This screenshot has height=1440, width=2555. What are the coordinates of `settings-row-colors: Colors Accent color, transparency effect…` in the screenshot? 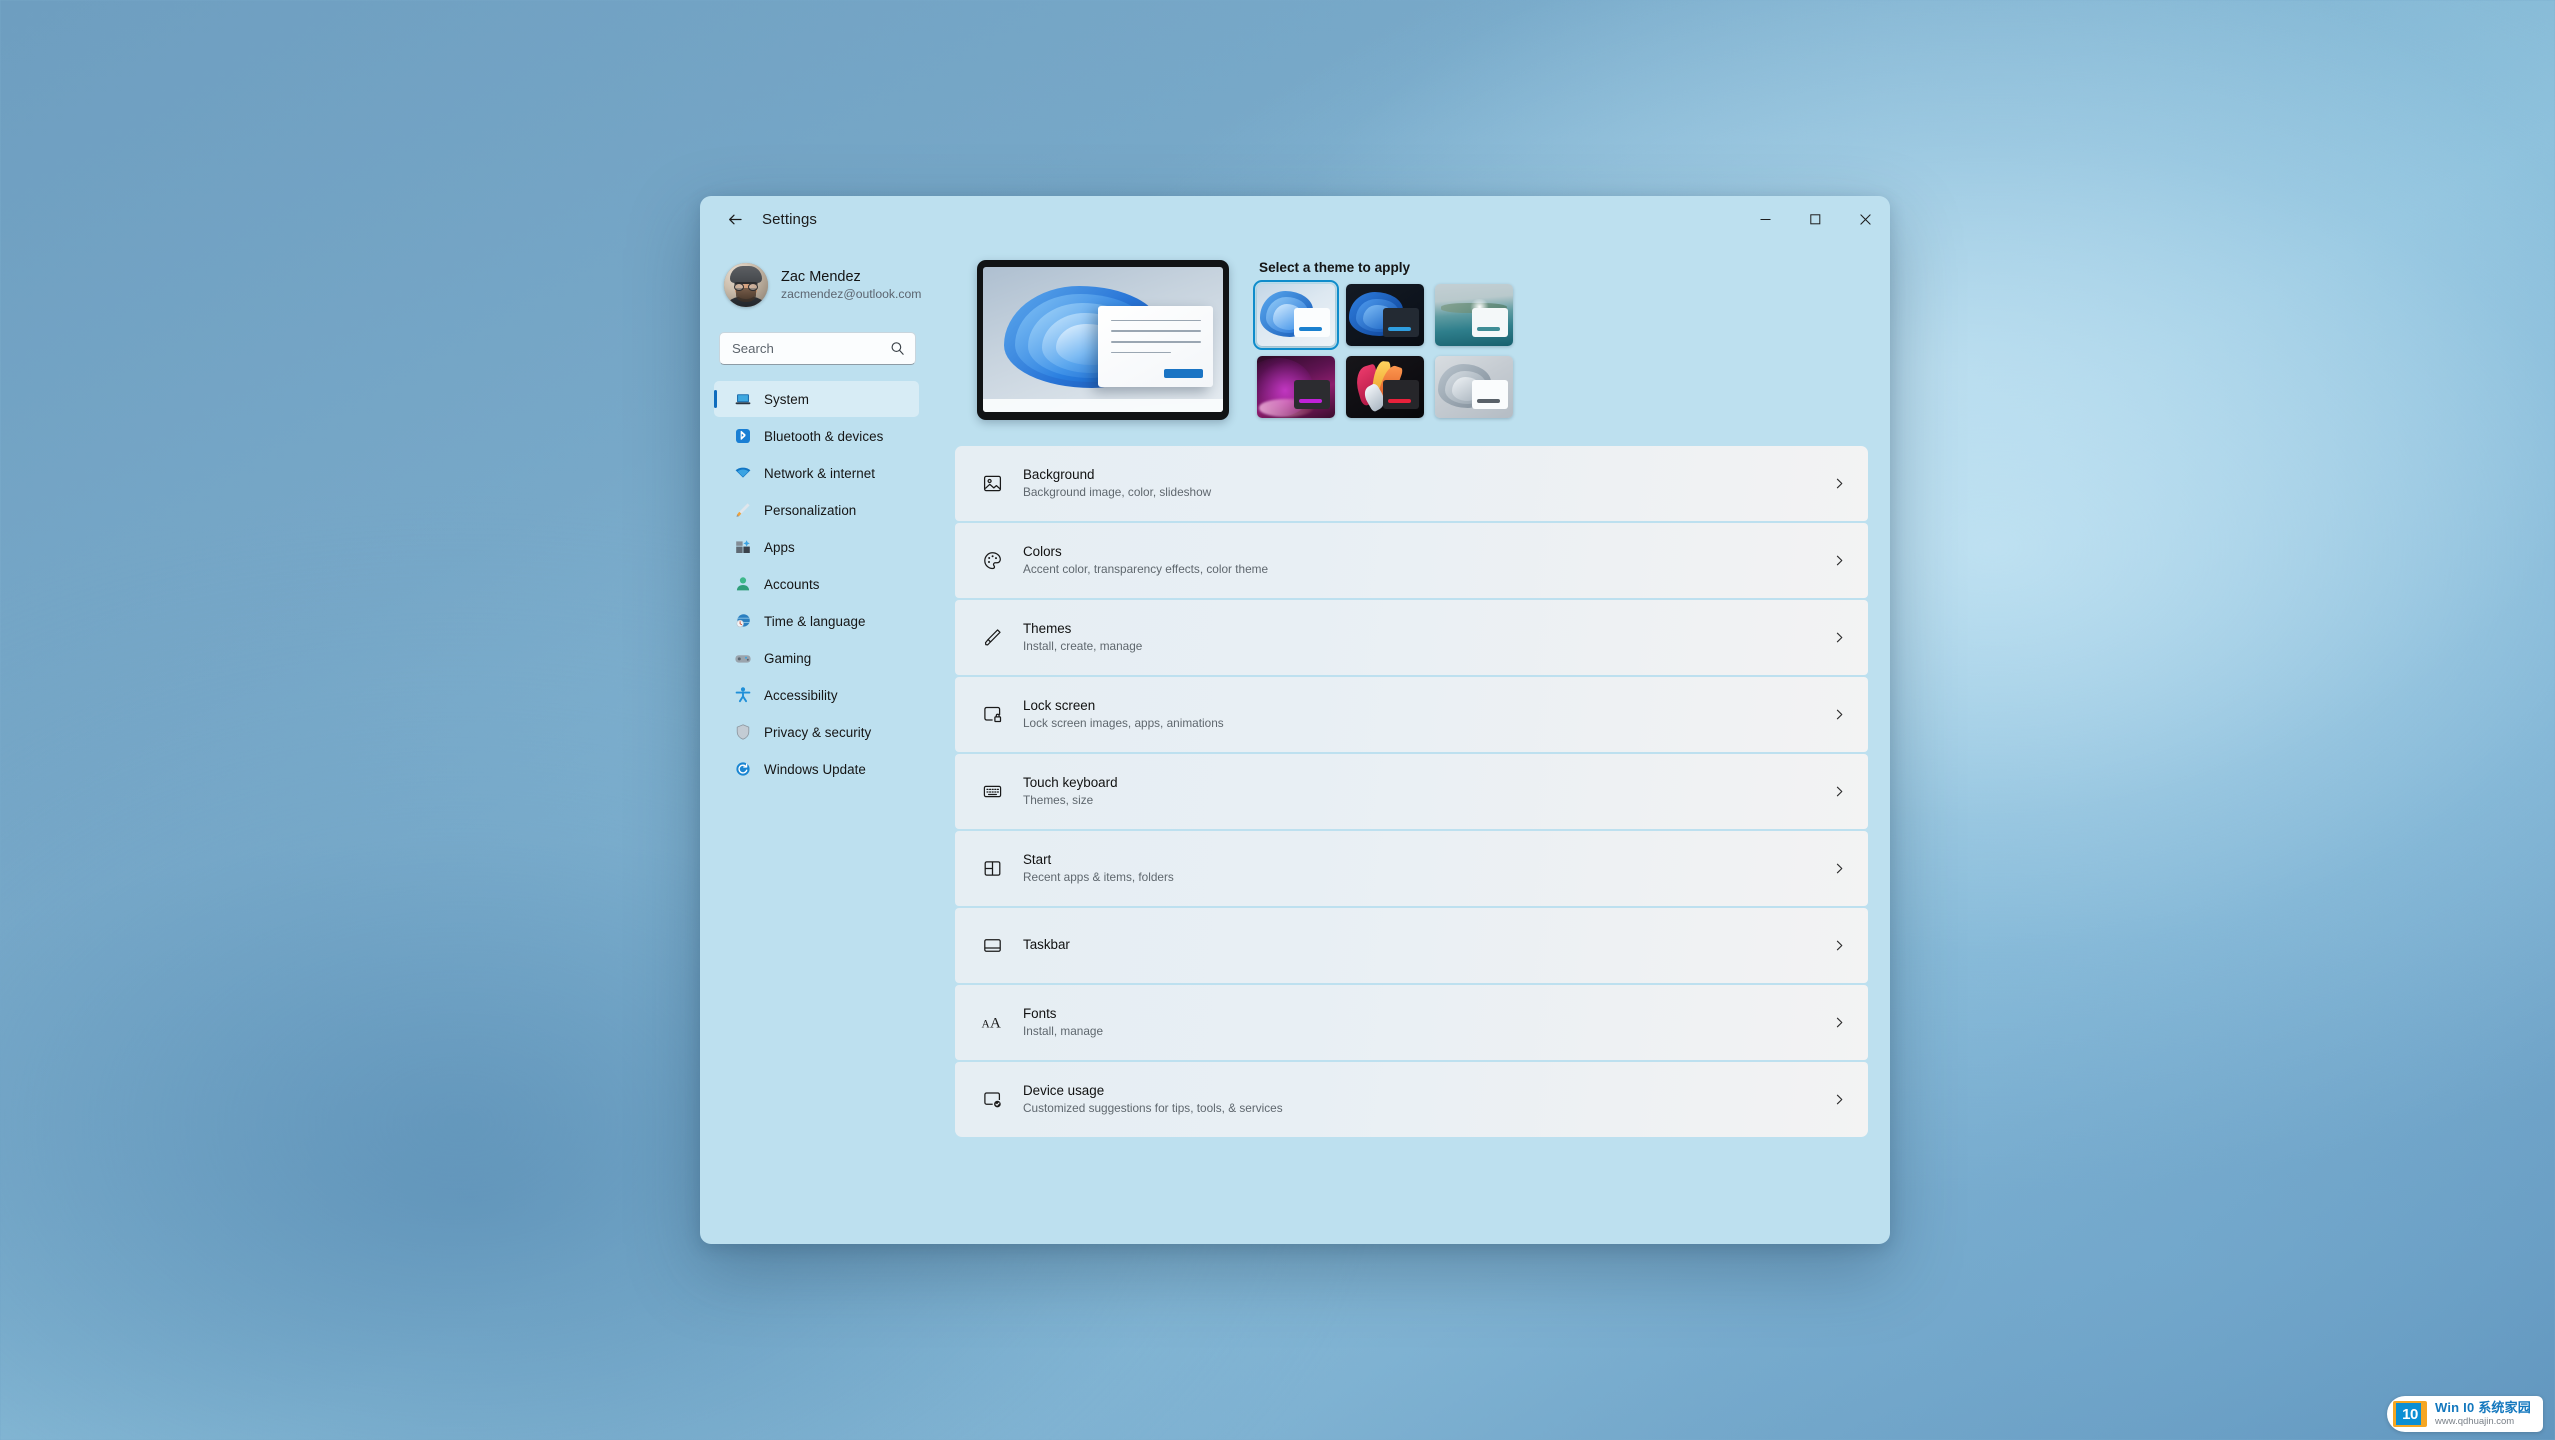 It's located at (1411, 560).